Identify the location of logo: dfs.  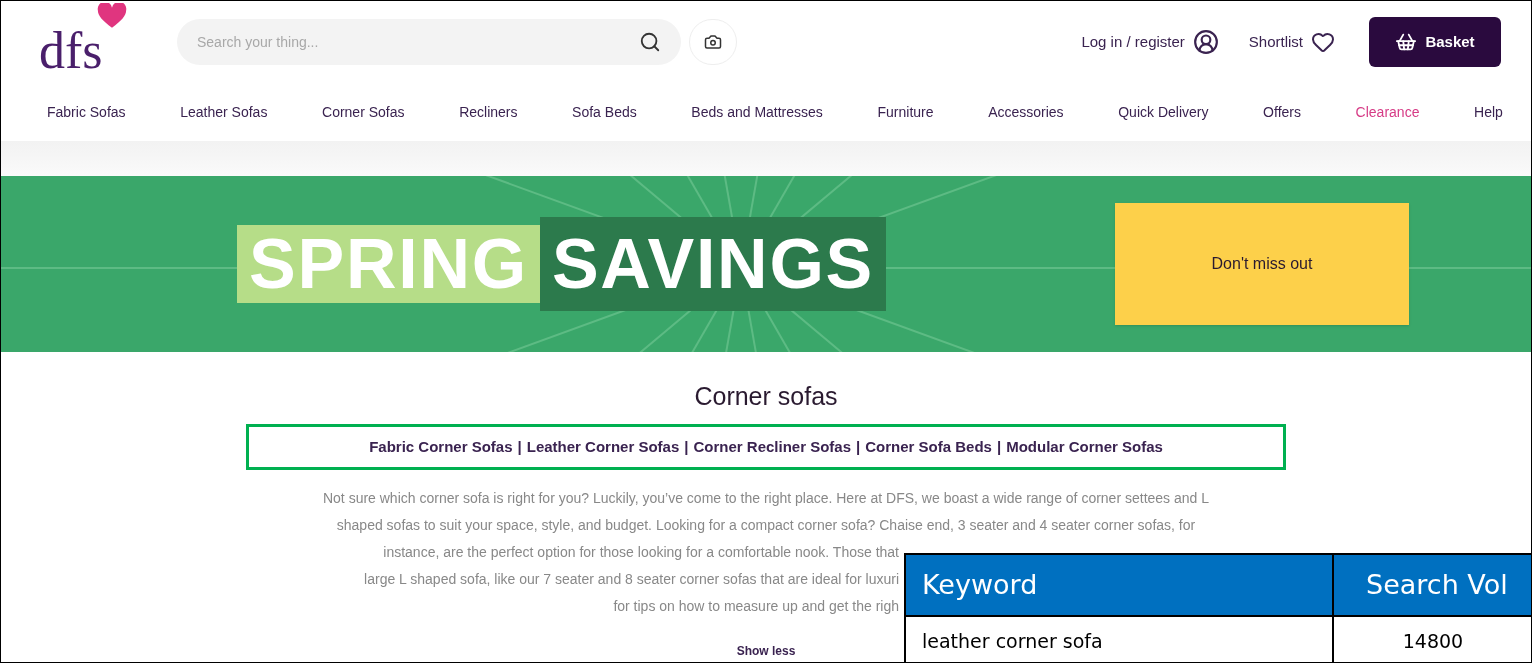
(84, 42).